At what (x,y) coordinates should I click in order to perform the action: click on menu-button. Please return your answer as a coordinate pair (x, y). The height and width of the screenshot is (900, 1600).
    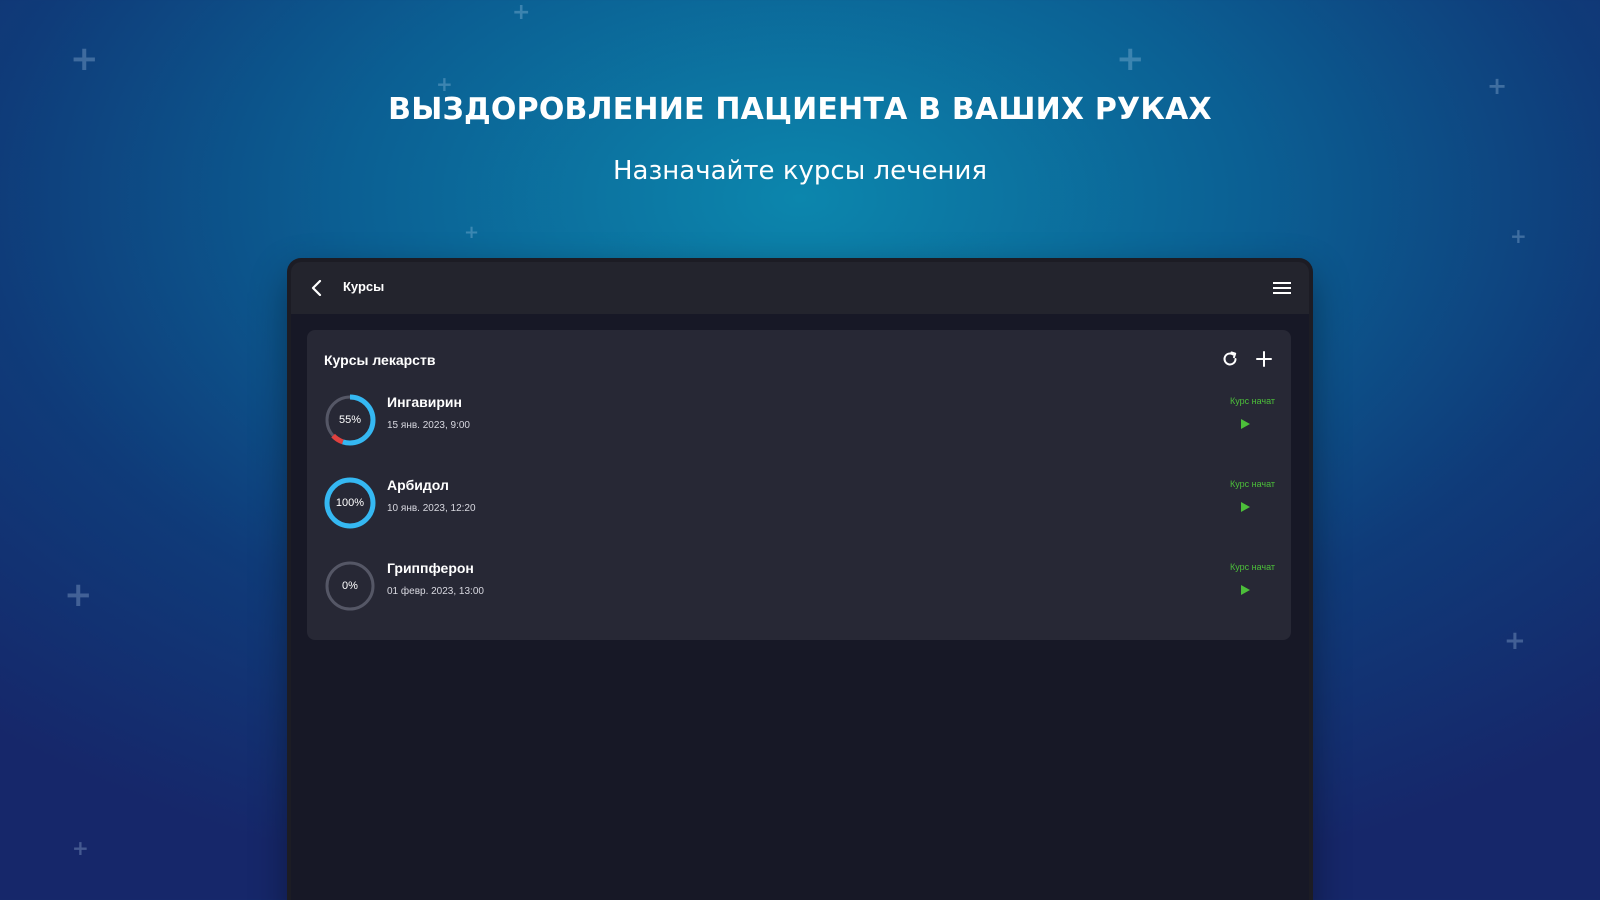
    Looking at the image, I should click on (1282, 288).